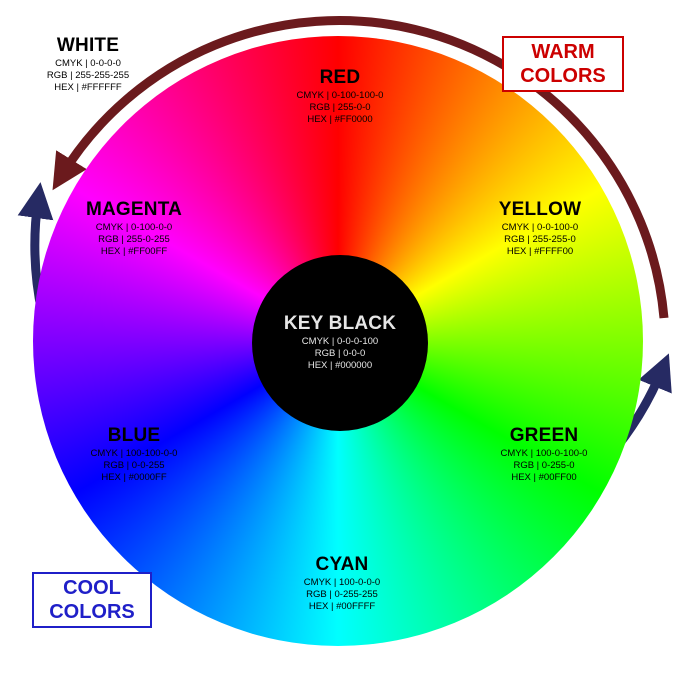 The image size is (689, 686). I want to click on cyan-name: CYAN, so click(342, 564).